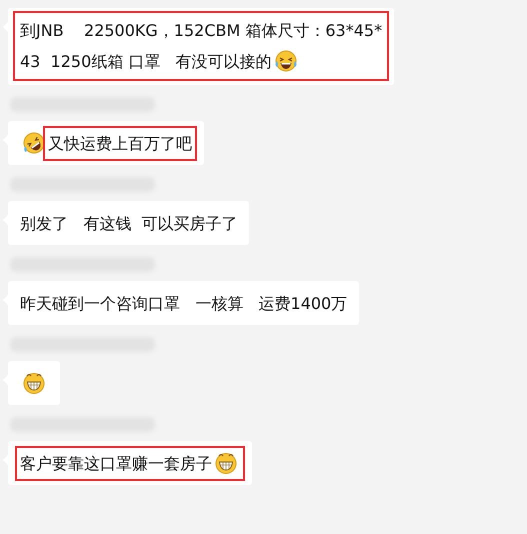 Image resolution: width=527 pixels, height=534 pixels. Describe the element at coordinates (129, 223) in the screenshot. I see `message-text: 别发了 有这钱 可以买房子了` at that location.